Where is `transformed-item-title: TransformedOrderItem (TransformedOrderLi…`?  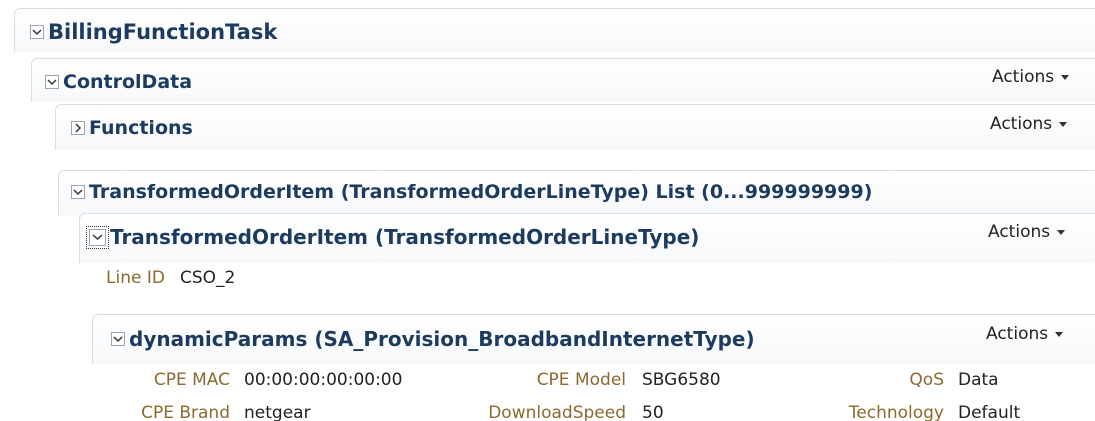
transformed-item-title: TransformedOrderItem (TransformedOrderLi… is located at coordinates (405, 237).